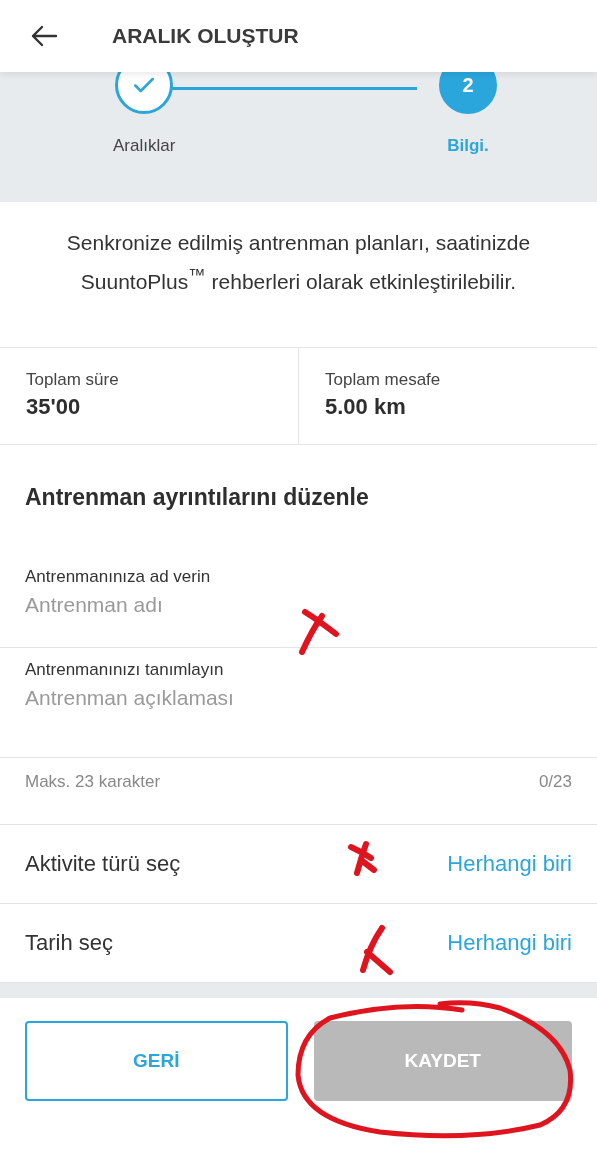 This screenshot has height=1152, width=597. Describe the element at coordinates (366, 407) in the screenshot. I see `stat-value: 5.00 km` at that location.